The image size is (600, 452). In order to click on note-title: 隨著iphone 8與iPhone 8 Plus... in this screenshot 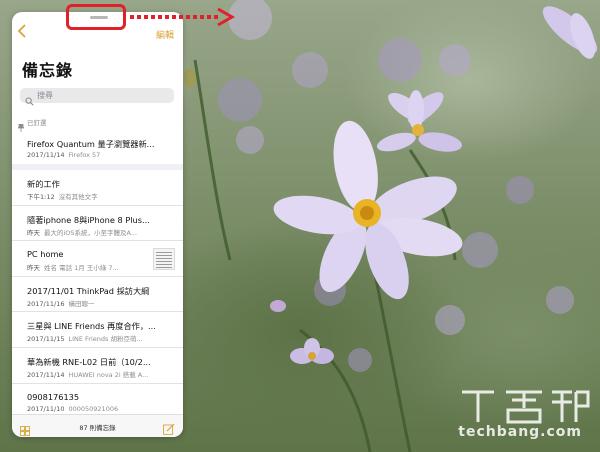, I will do `click(88, 219)`.